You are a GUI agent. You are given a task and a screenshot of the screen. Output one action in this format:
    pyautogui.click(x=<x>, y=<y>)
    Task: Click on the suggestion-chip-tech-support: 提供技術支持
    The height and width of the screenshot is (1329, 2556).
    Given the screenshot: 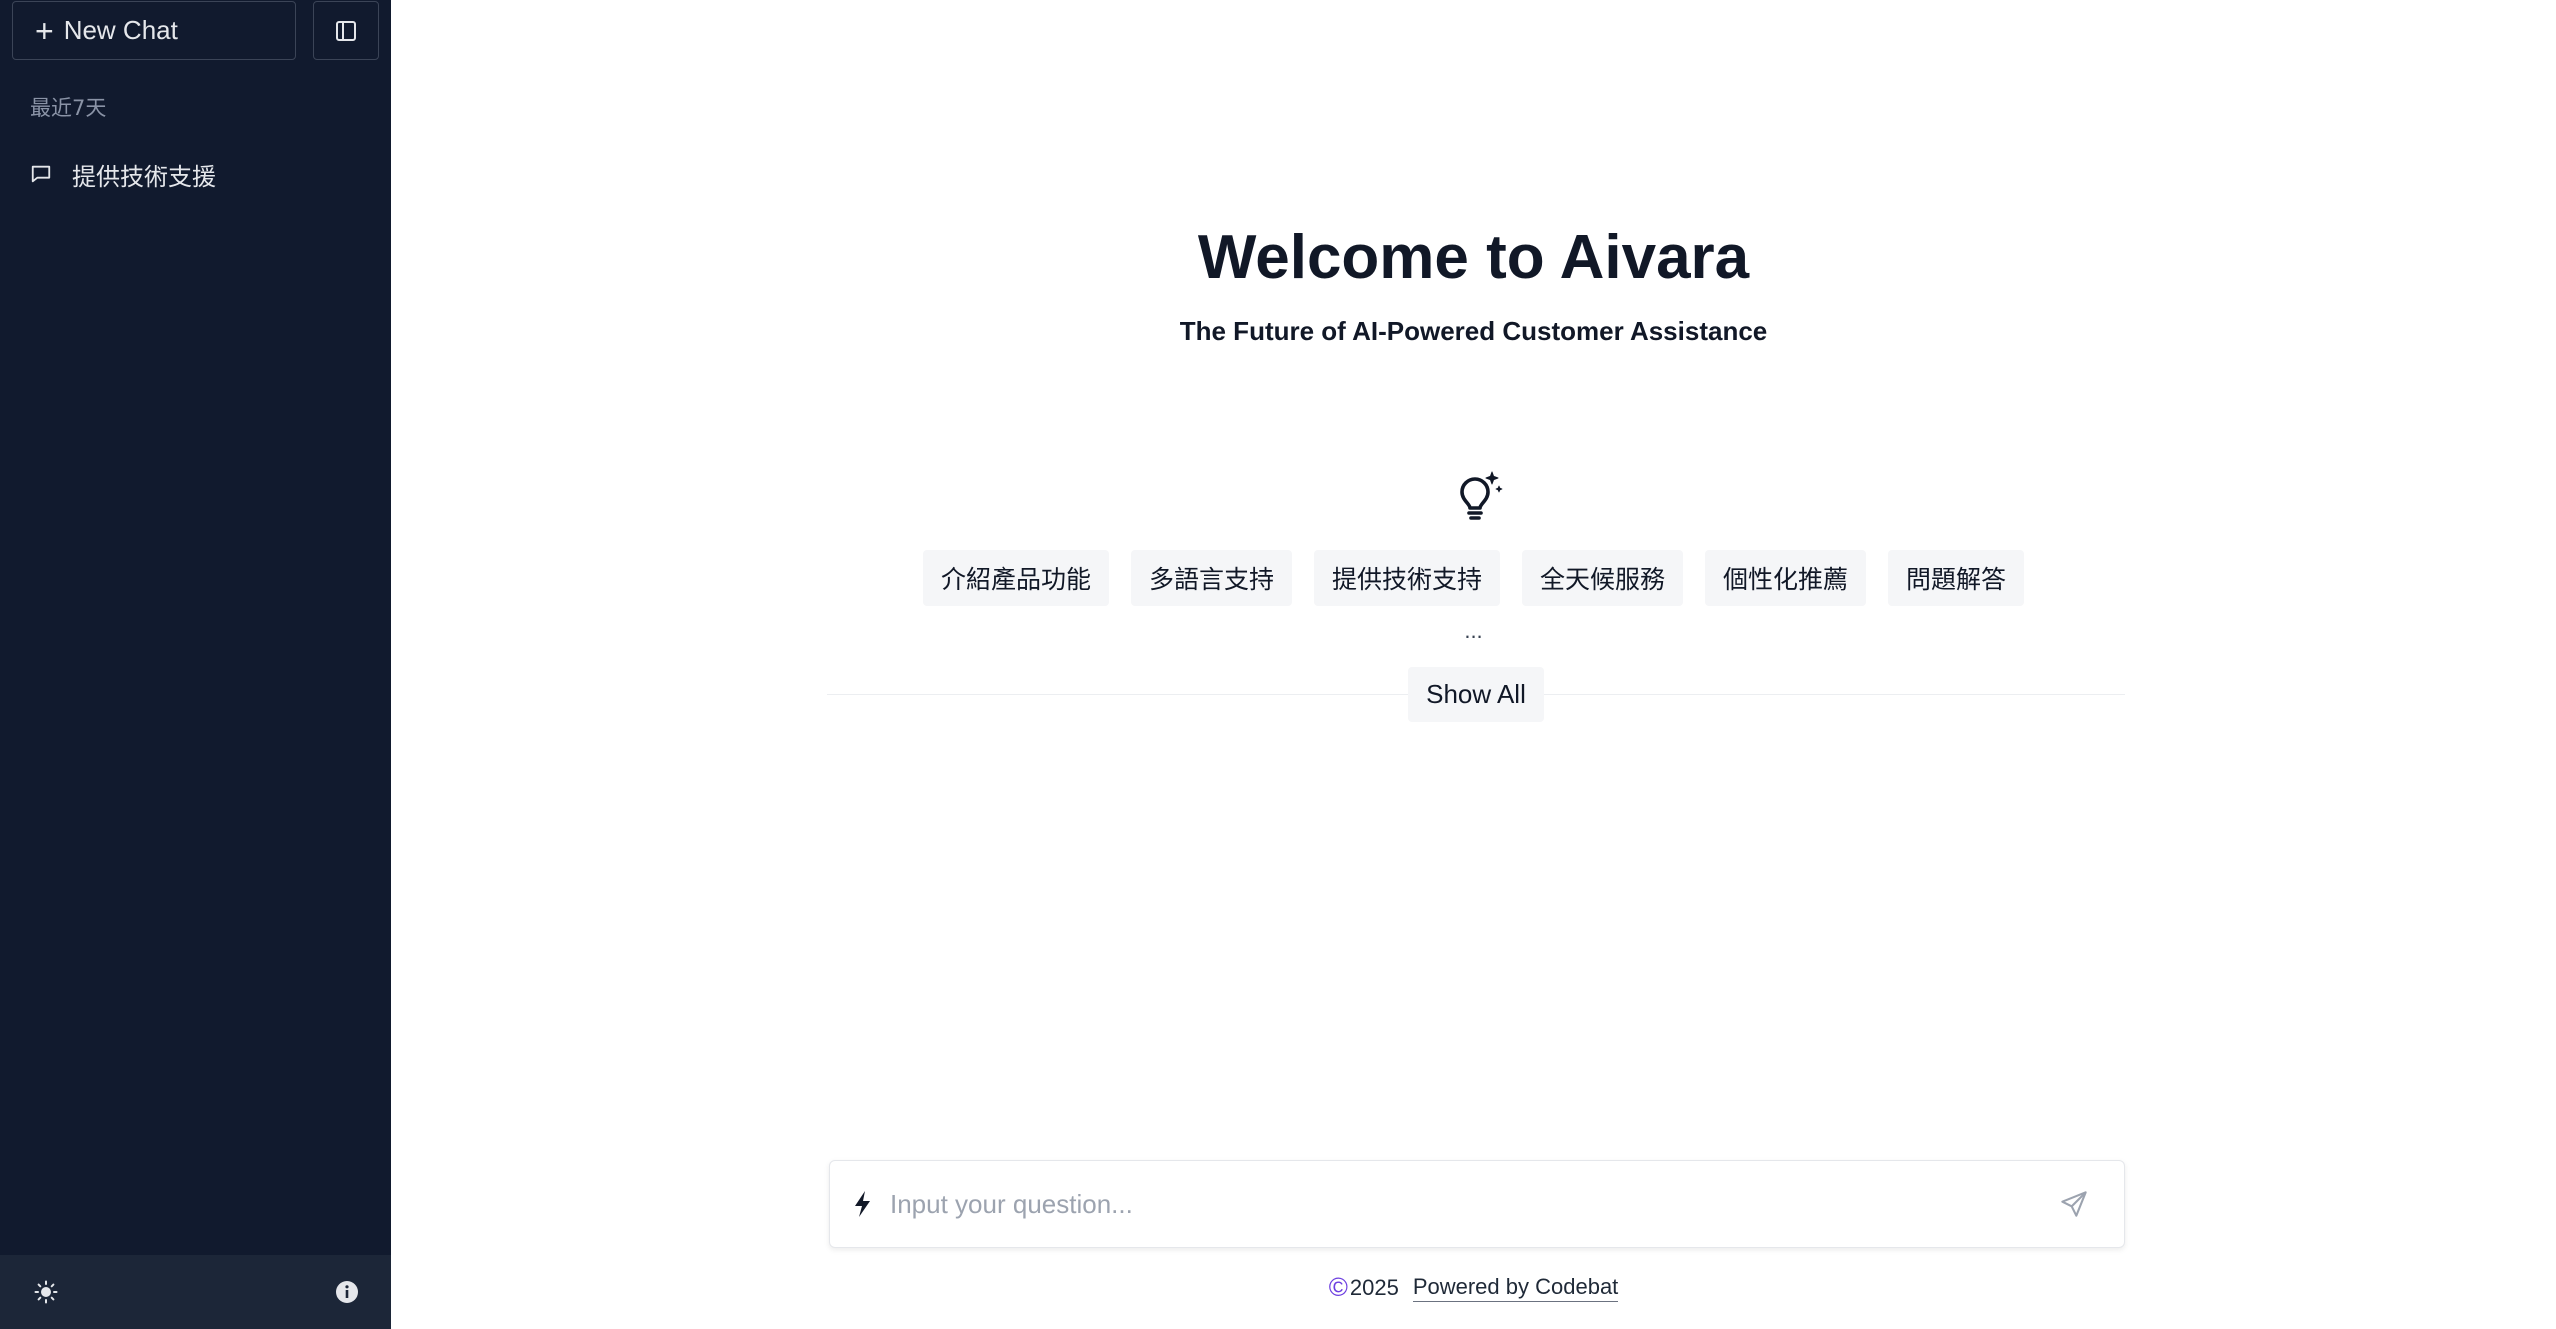 What is the action you would take?
    pyautogui.click(x=1406, y=578)
    